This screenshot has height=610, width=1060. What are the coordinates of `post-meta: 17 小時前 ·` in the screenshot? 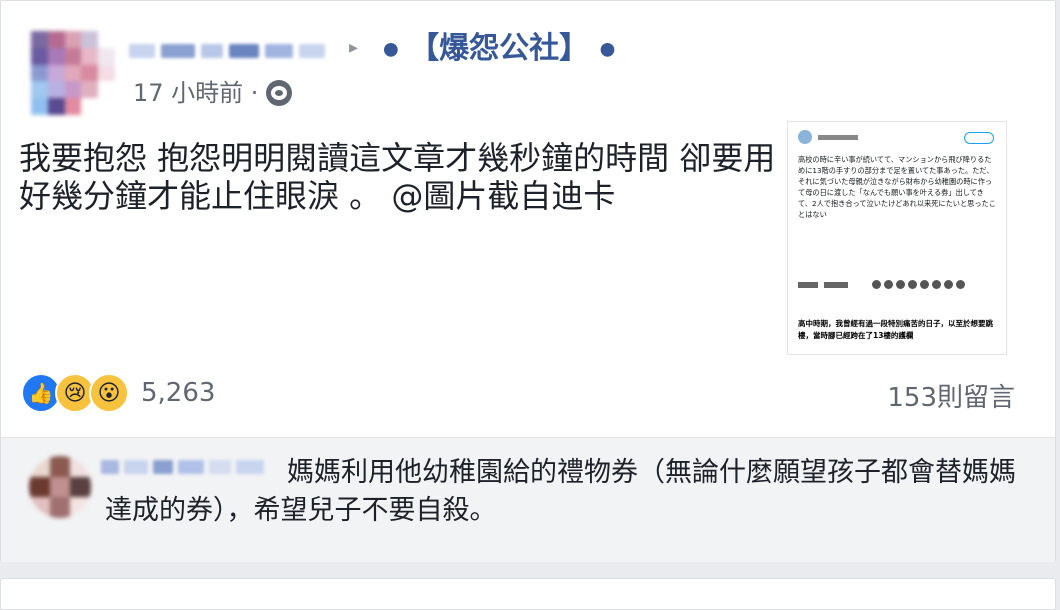 It's located at (213, 93).